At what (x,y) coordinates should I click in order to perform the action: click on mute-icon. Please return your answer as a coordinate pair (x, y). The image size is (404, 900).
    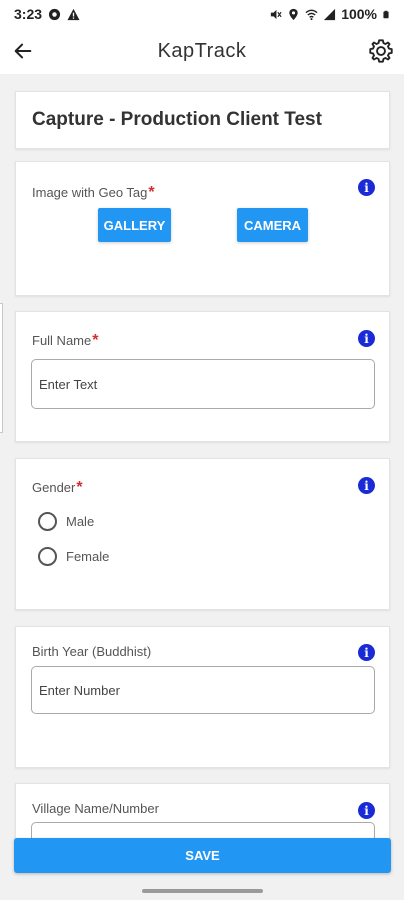
    Looking at the image, I should click on (276, 14).